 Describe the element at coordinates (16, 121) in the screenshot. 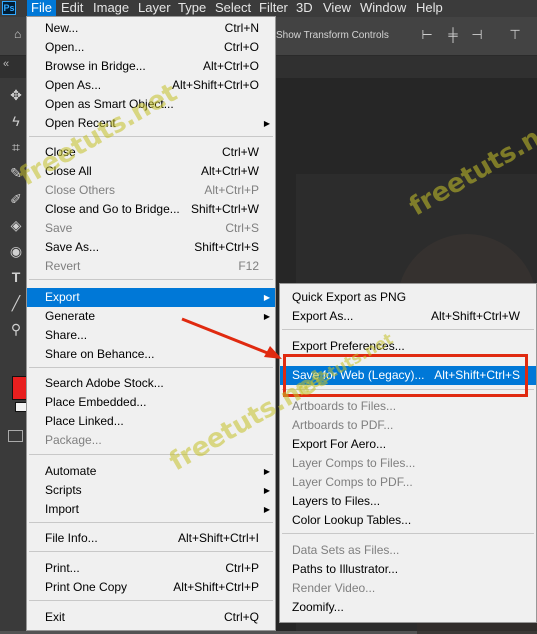

I see `lasso-icon: ϟ` at that location.